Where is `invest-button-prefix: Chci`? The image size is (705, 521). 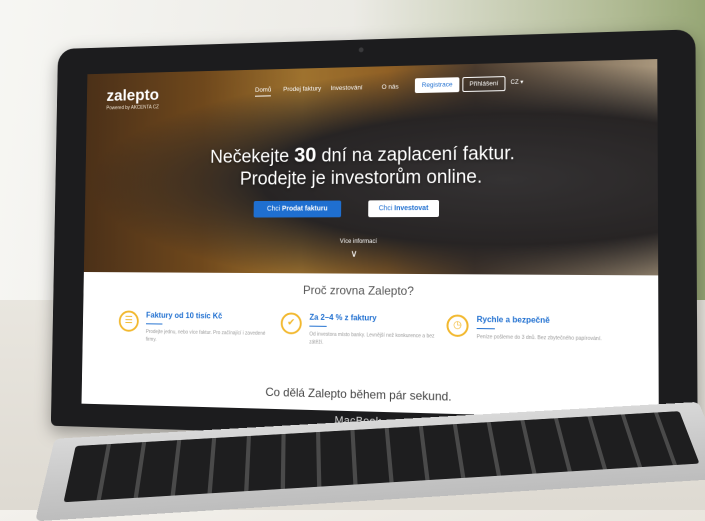
invest-button-prefix: Chci is located at coordinates (386, 209).